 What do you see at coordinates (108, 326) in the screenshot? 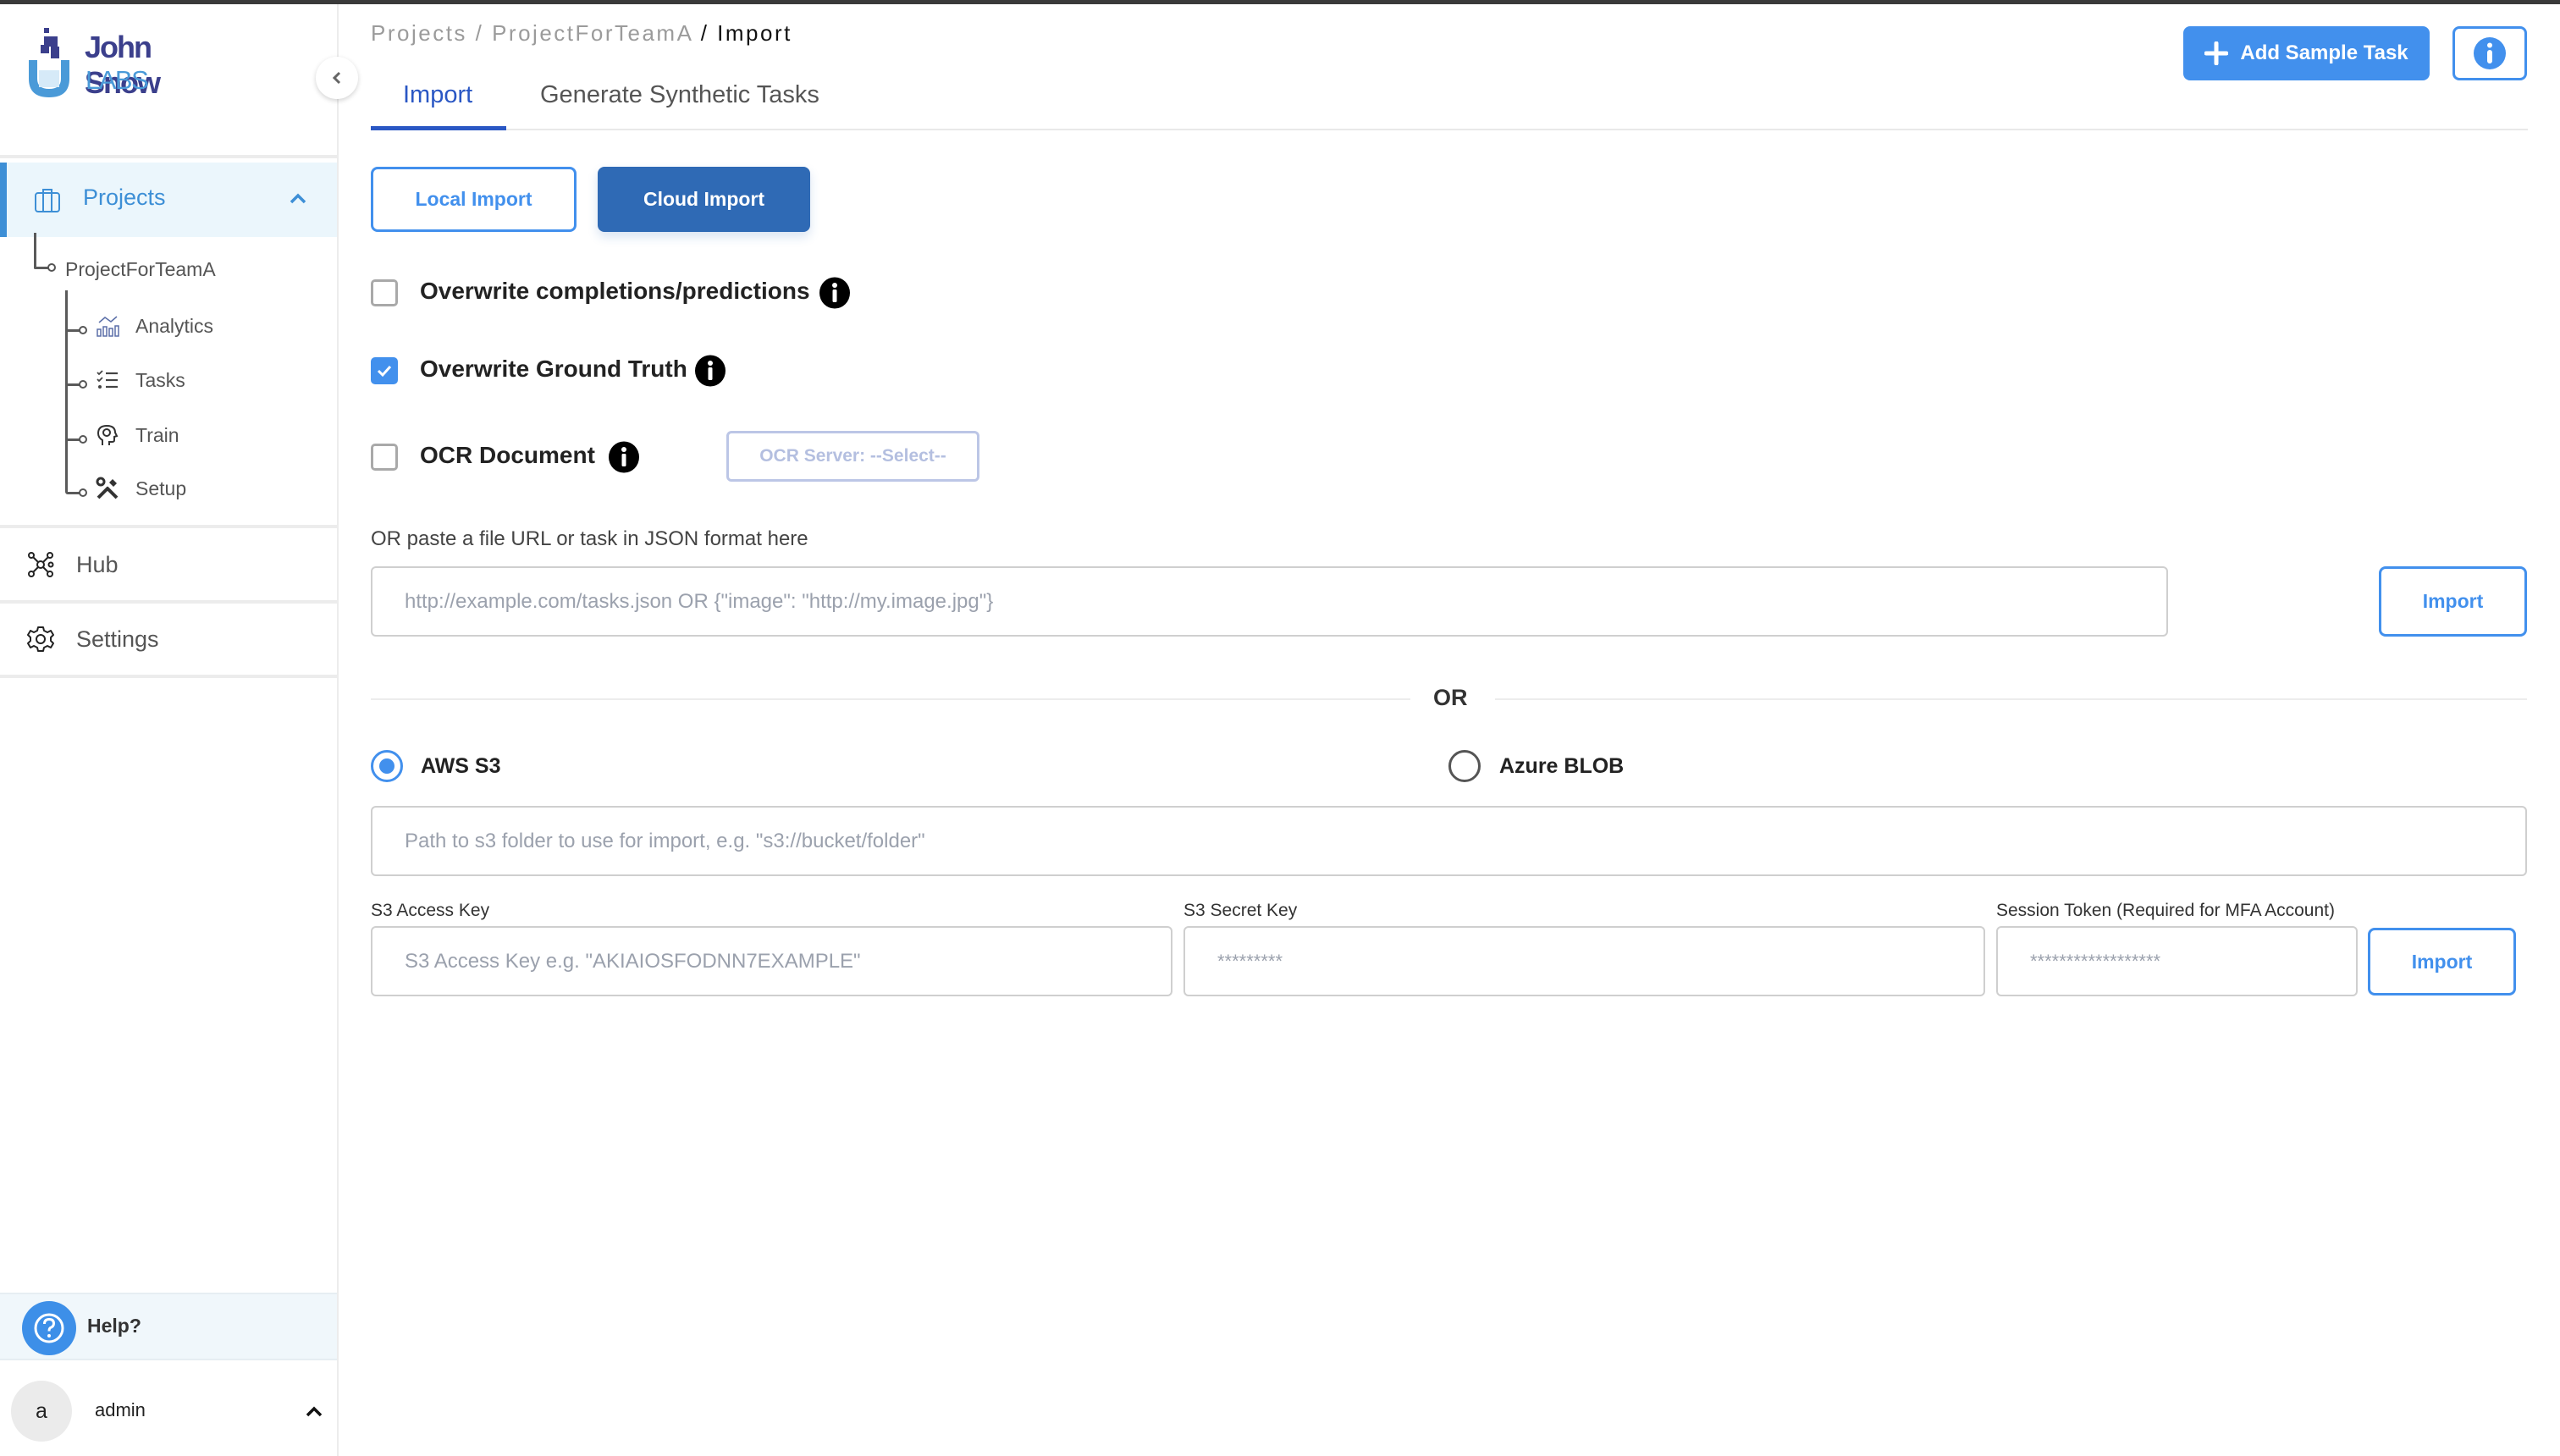
I see `analytics-icon` at bounding box center [108, 326].